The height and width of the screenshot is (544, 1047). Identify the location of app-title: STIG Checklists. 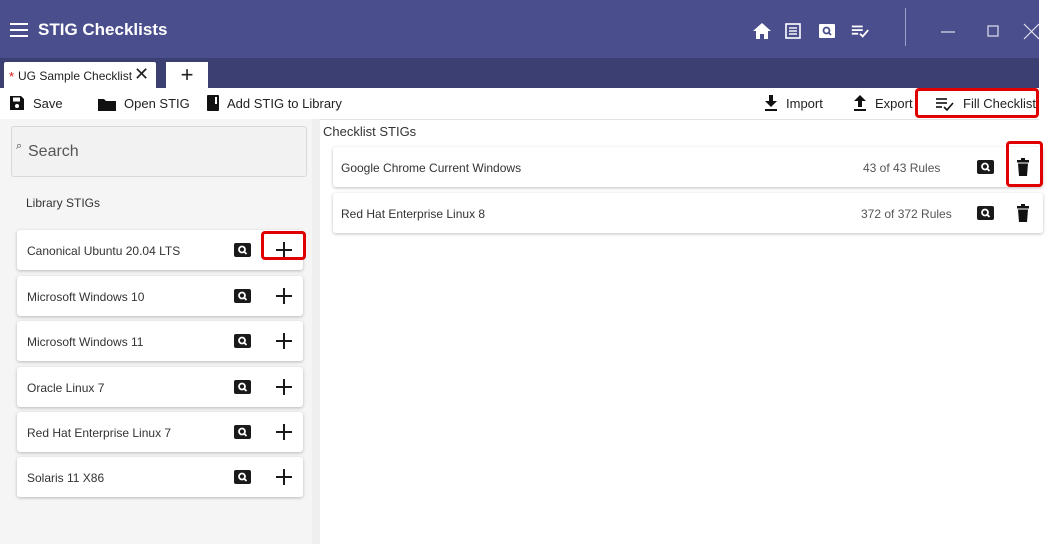
(103, 29).